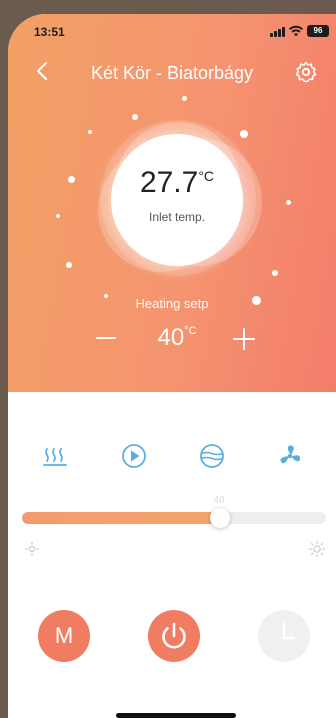 This screenshot has height=718, width=336. What do you see at coordinates (190, 331) in the screenshot?
I see `setpoint-unit: °C` at bounding box center [190, 331].